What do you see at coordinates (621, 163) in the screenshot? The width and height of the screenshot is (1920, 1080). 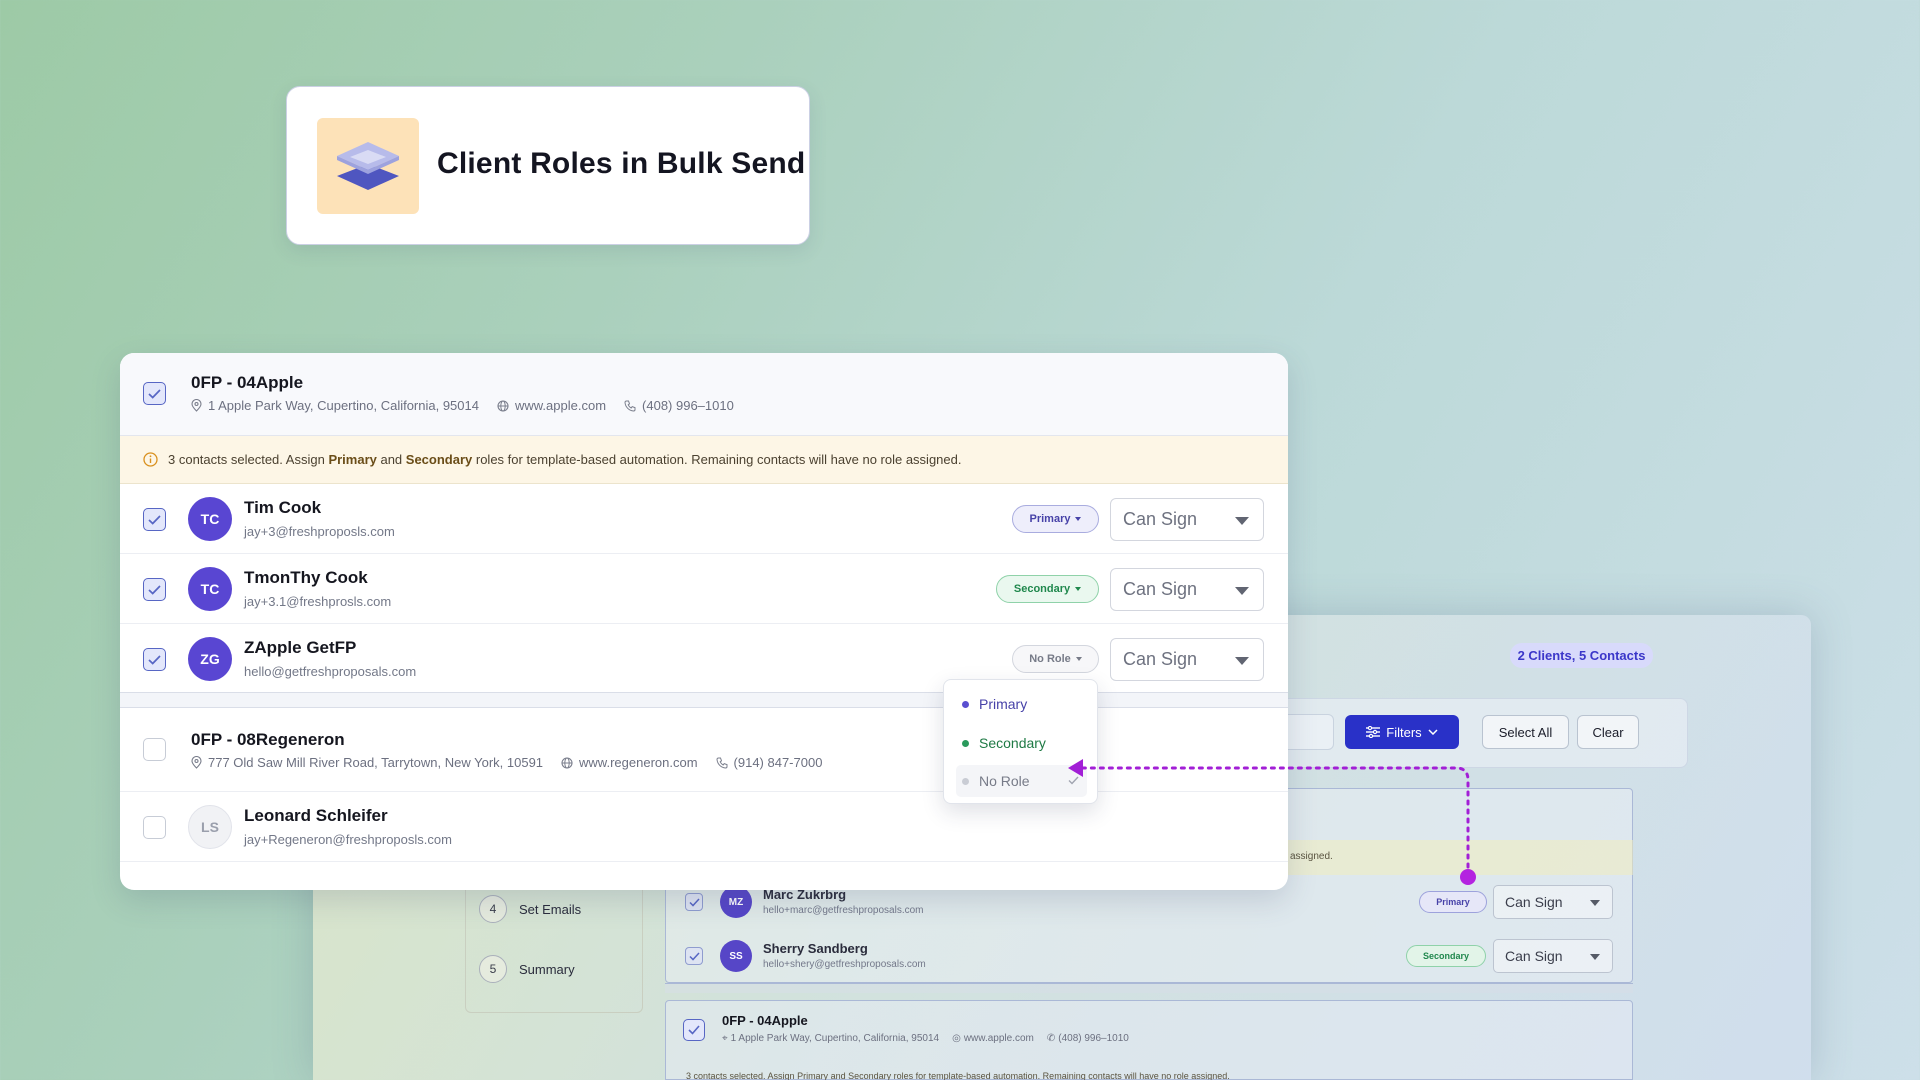 I see `page-title: Client Roles in Bulk Send` at bounding box center [621, 163].